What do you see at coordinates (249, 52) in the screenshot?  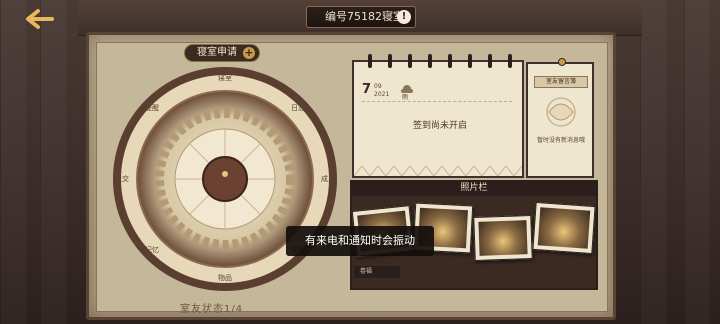 I see `plus-icon: +` at bounding box center [249, 52].